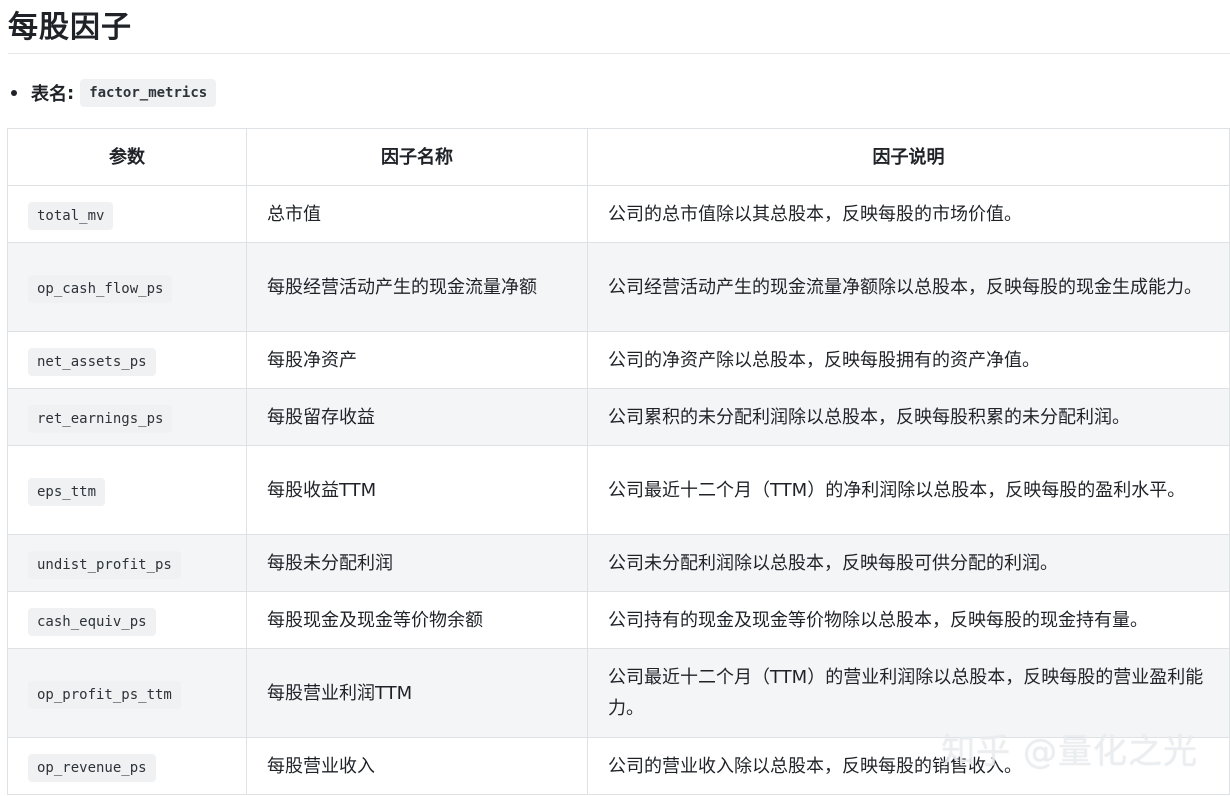 The image size is (1230, 796). What do you see at coordinates (908, 693) in the screenshot?
I see `factor-desc-cell: 公司最近十二个月（TTM）的营业利润除以总股本，反映每股的营业盈利能力。` at bounding box center [908, 693].